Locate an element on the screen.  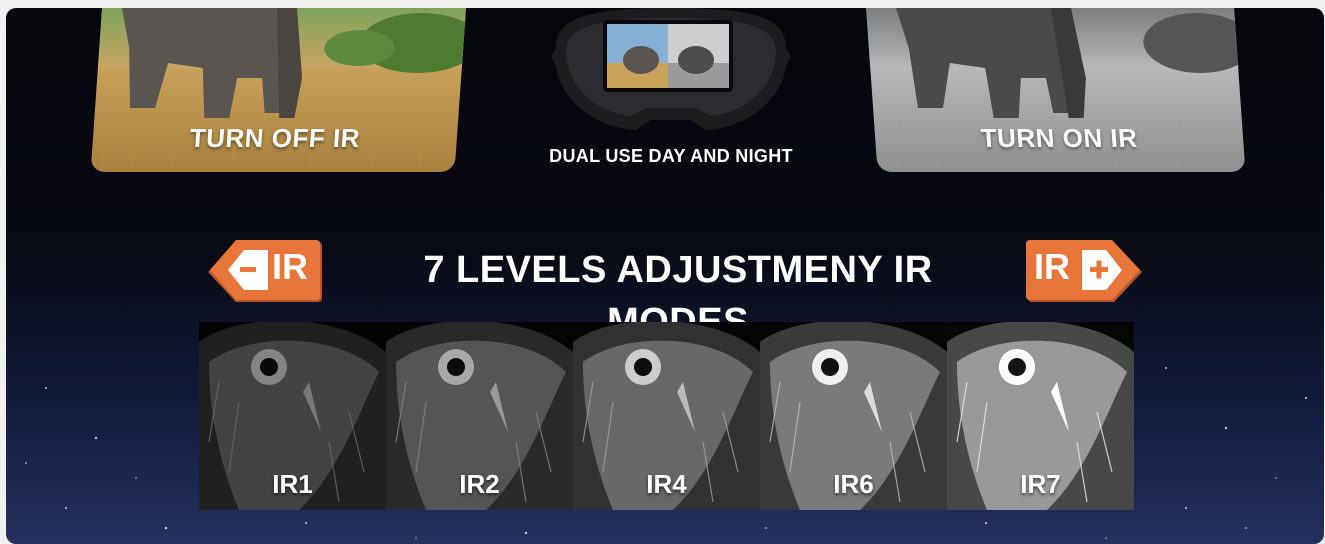
ir-on-photo-panel: TURN ON IR is located at coordinates (1056, 90).